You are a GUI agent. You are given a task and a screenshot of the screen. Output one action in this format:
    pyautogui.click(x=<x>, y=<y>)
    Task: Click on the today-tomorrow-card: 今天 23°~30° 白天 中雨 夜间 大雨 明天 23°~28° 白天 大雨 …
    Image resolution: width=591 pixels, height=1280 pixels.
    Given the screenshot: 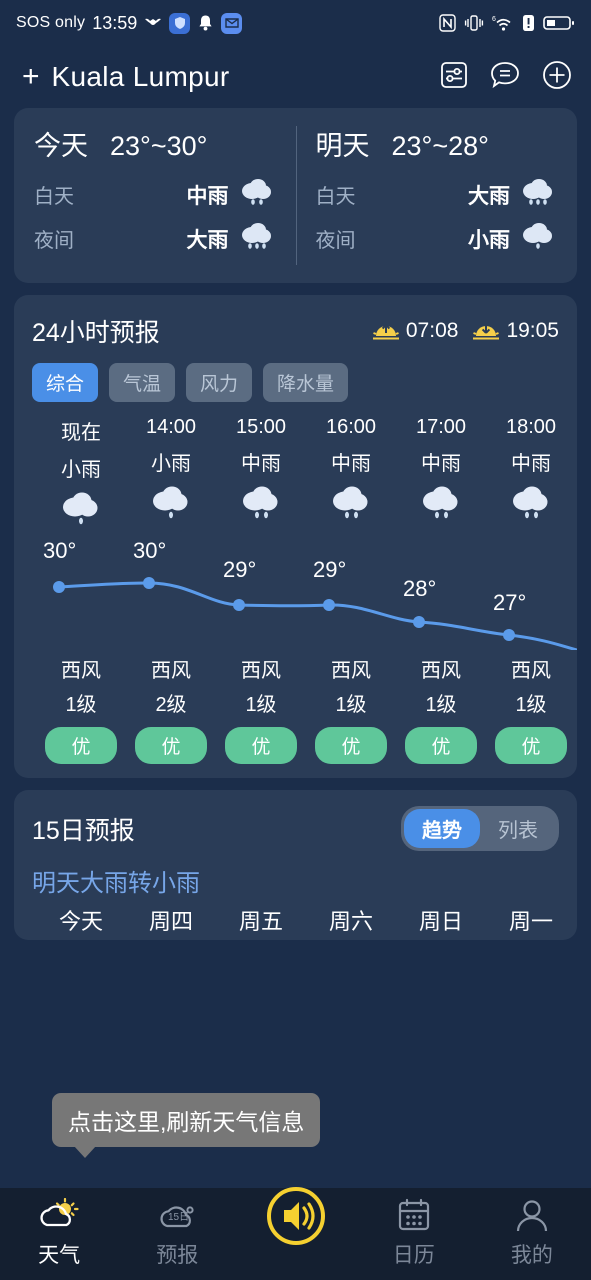 What is the action you would take?
    pyautogui.click(x=295, y=195)
    